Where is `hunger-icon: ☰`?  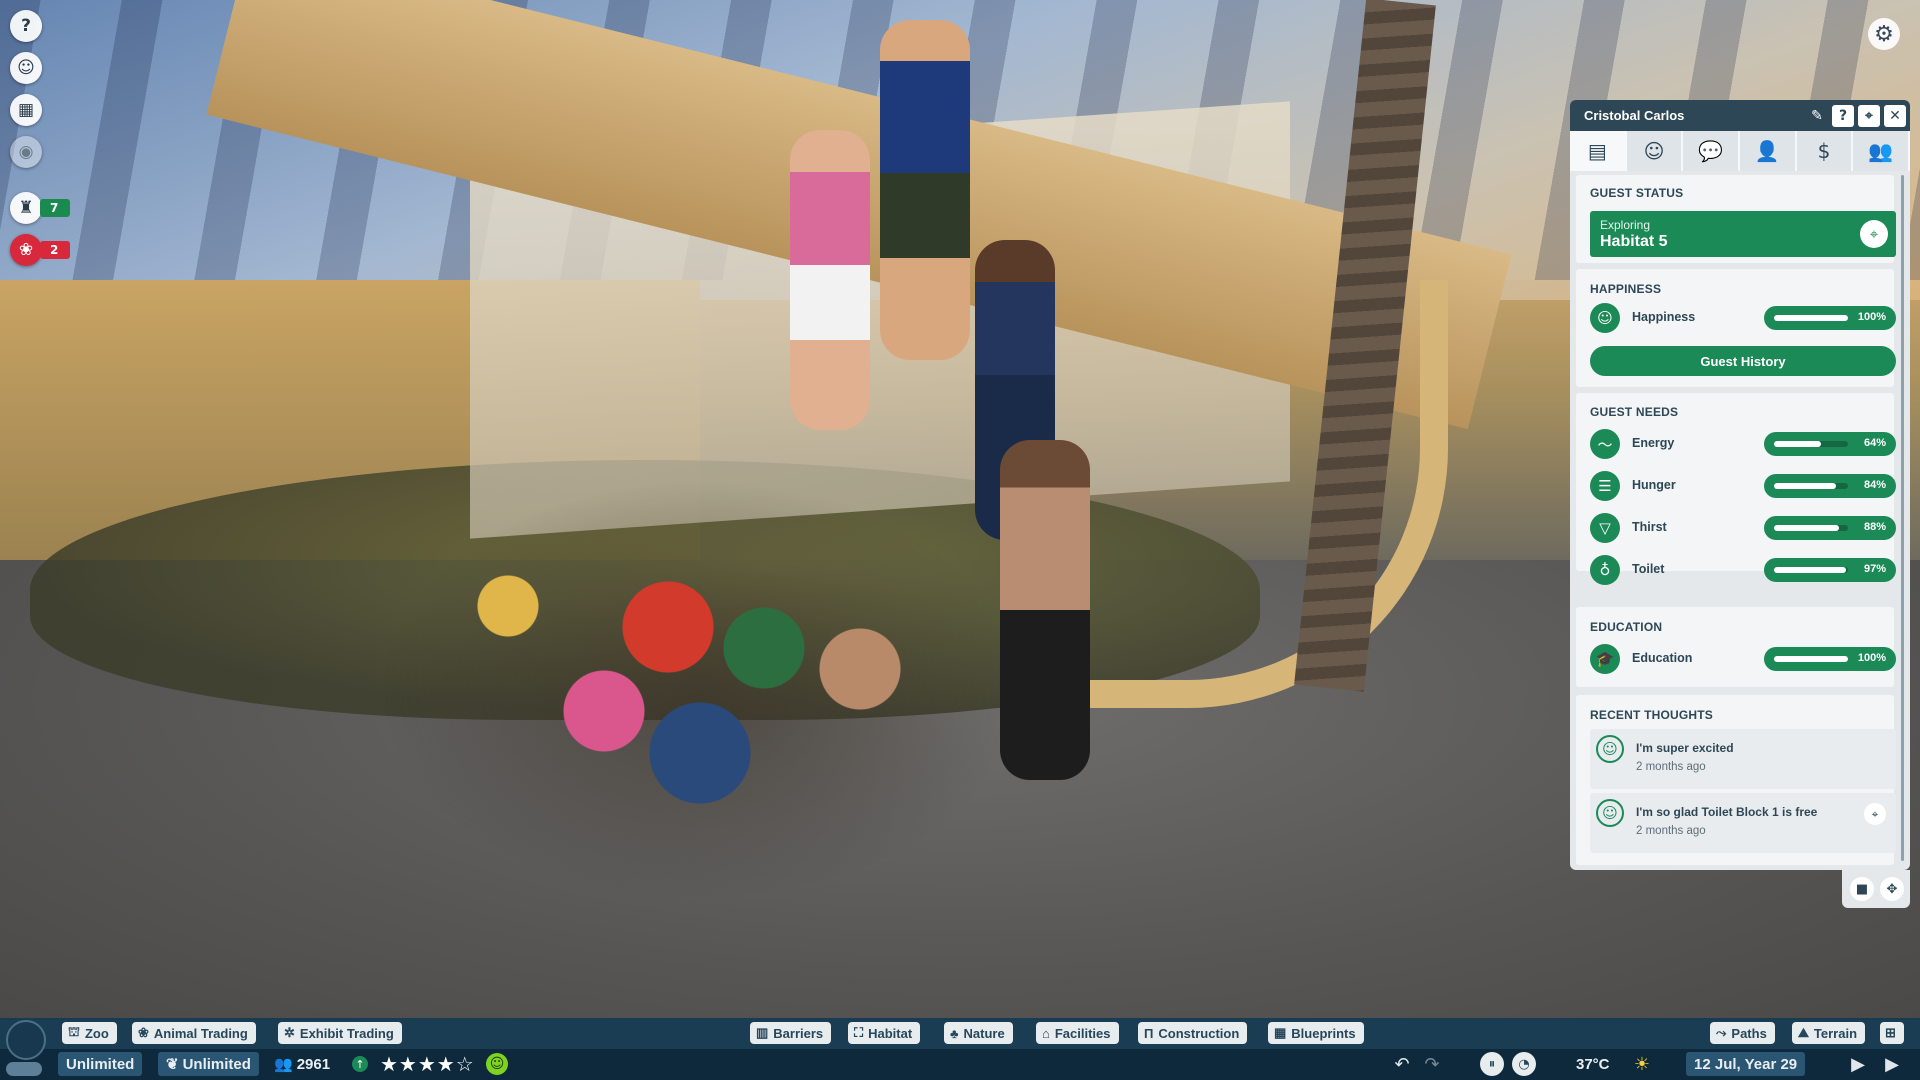
hunger-icon: ☰ is located at coordinates (1605, 486).